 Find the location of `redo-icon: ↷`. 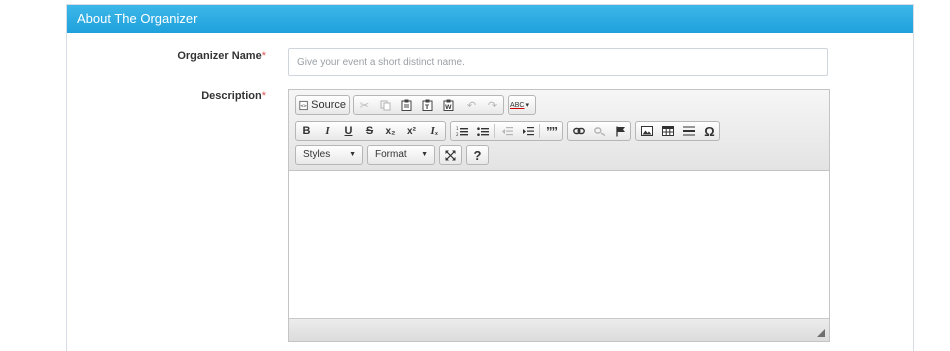

redo-icon: ↷ is located at coordinates (492, 105).